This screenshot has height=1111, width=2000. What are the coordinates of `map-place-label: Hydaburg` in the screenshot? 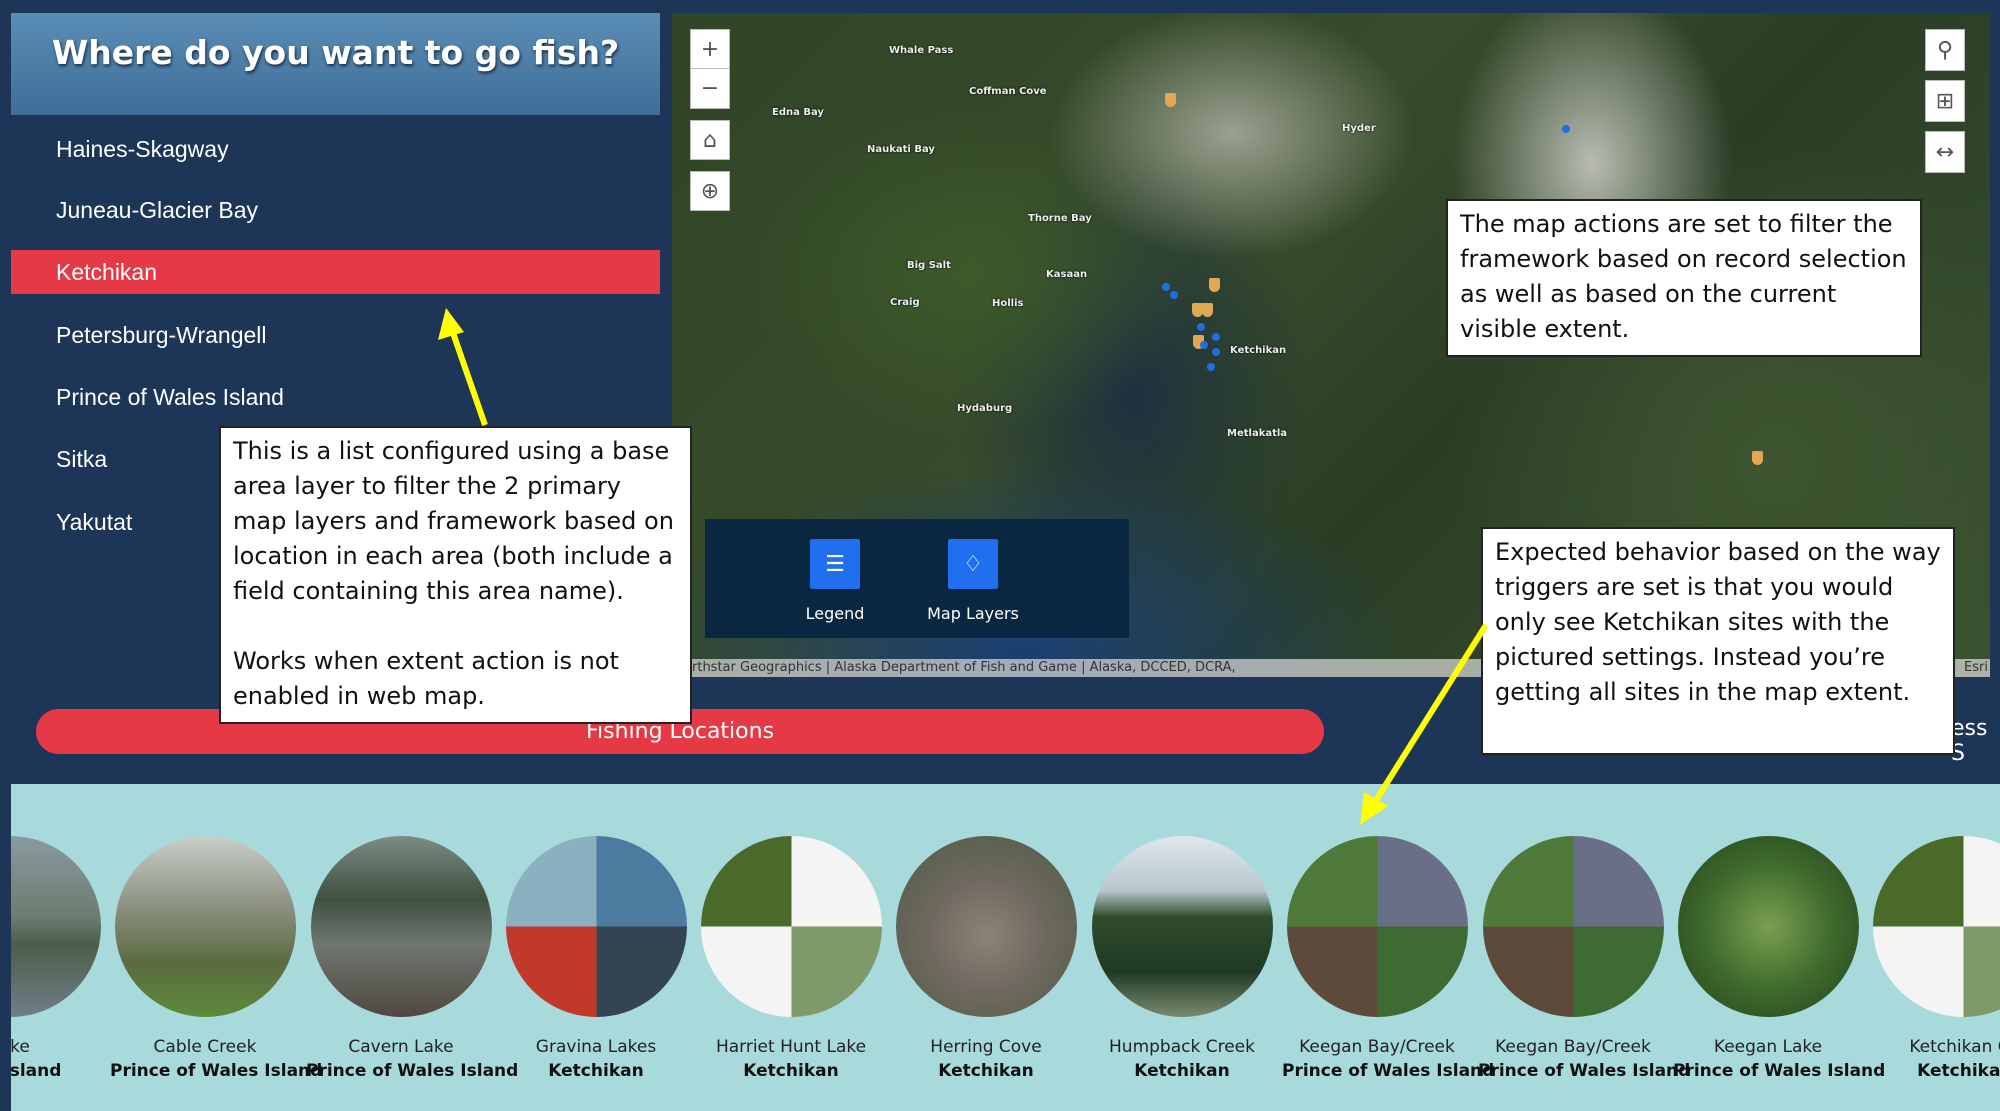 It's located at (985, 408).